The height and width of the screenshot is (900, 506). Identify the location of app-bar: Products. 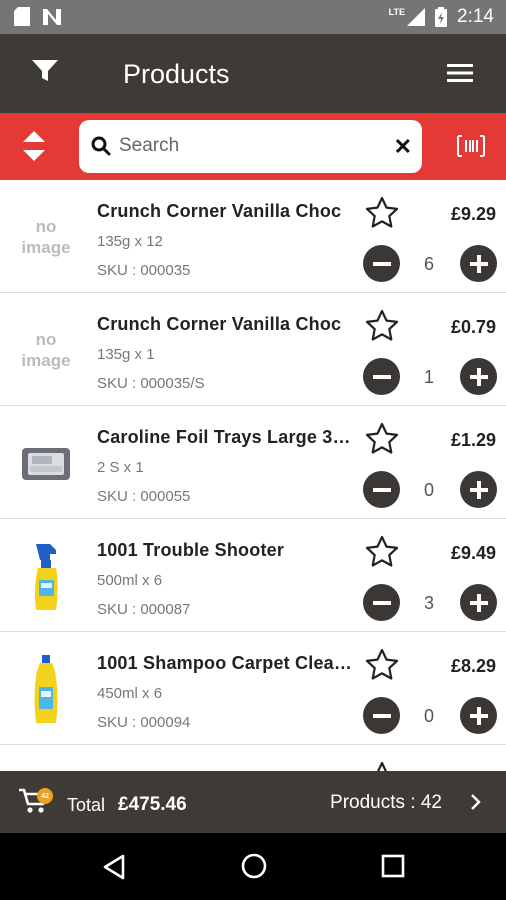
(253, 73).